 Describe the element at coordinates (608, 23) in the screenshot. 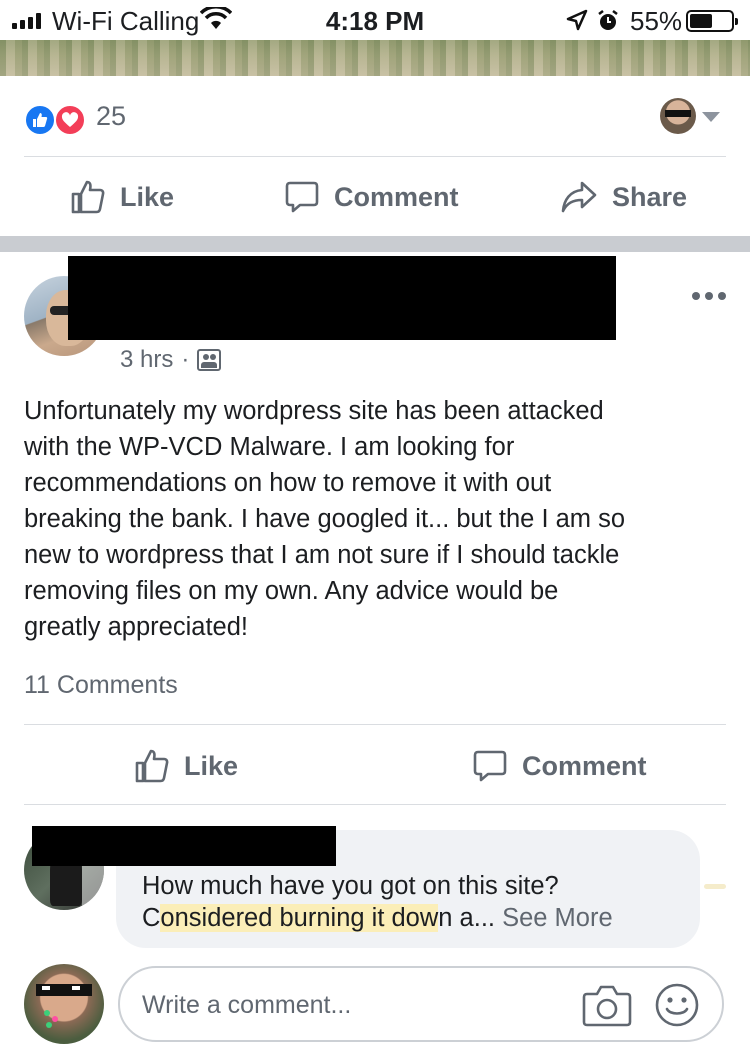

I see `alarm-icon` at that location.